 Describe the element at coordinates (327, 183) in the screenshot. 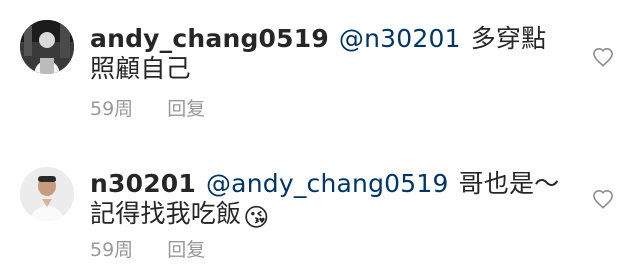

I see `comment-mention: @andy_chang0519` at that location.